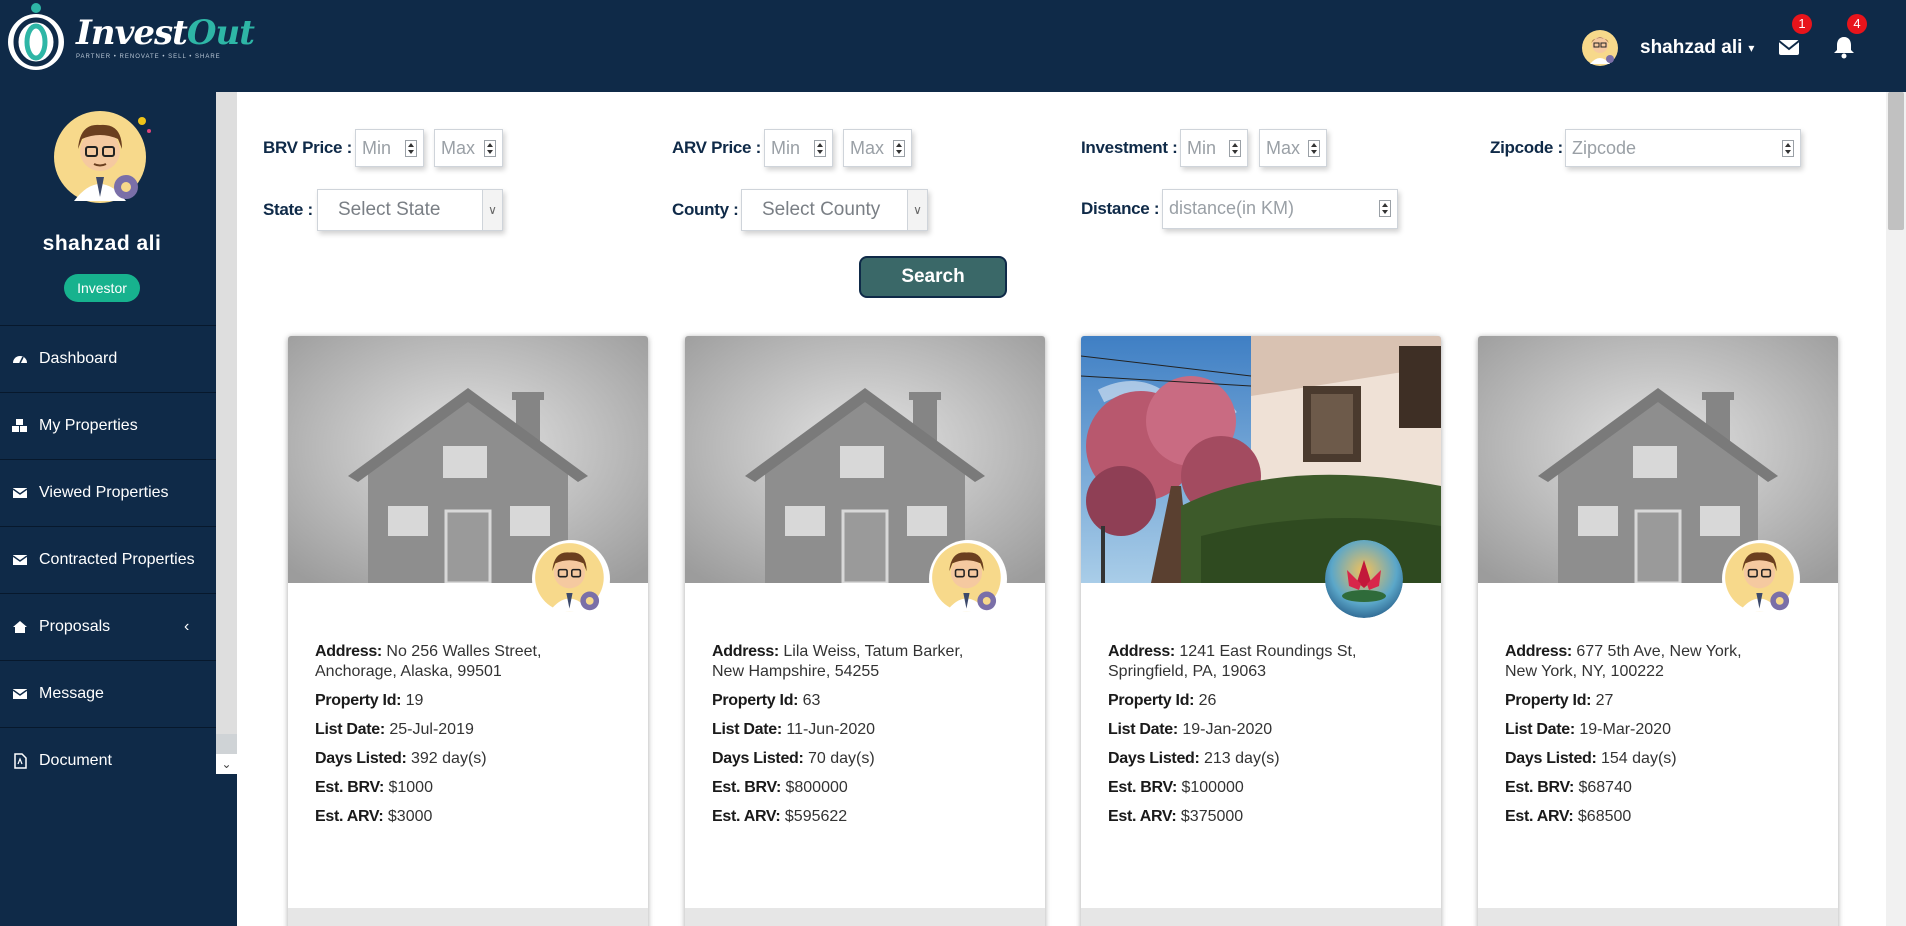 This screenshot has height=926, width=1906. I want to click on street-photo-image, so click(1261, 459).